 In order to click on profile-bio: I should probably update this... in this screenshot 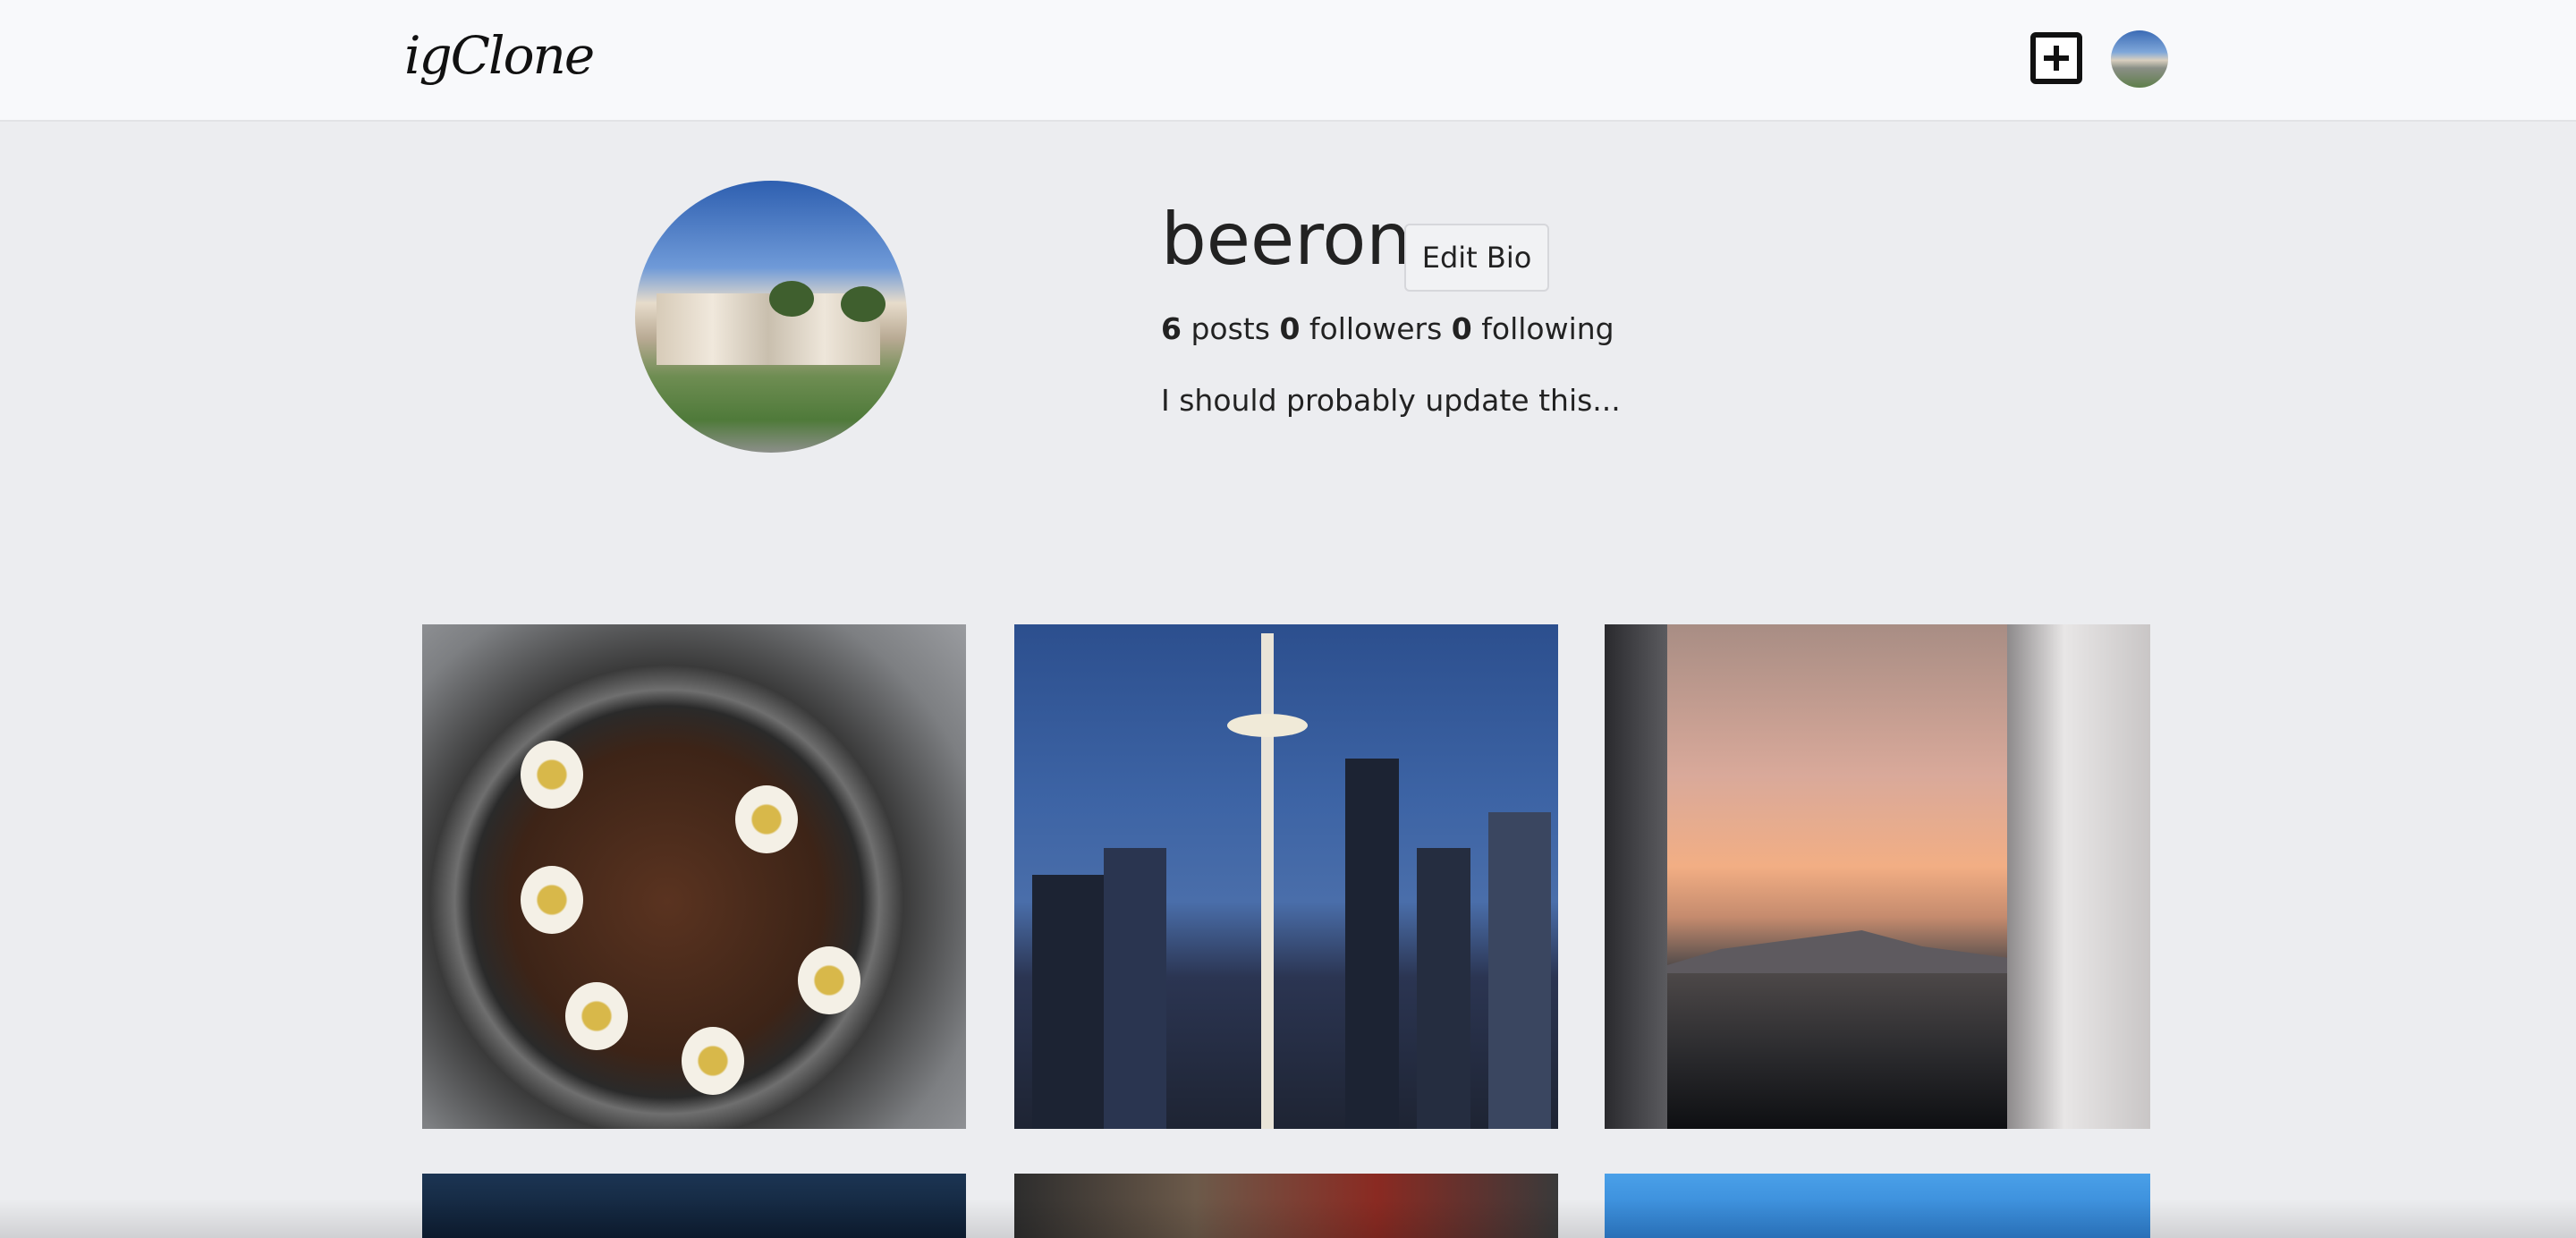, I will do `click(1391, 400)`.